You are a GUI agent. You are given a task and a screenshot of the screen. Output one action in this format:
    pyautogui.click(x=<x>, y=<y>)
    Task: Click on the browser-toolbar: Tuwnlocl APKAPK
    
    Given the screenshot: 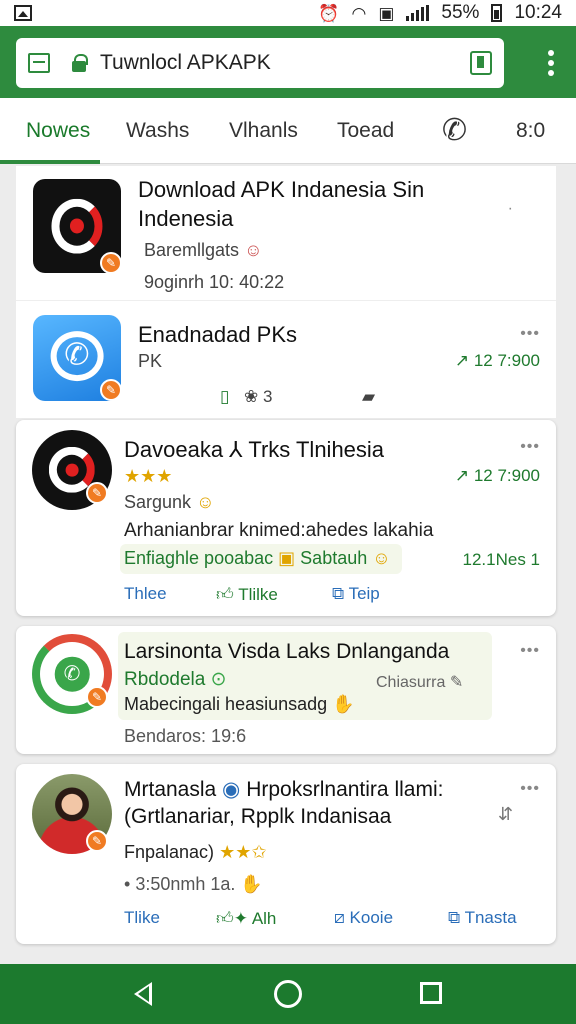 What is the action you would take?
    pyautogui.click(x=288, y=62)
    